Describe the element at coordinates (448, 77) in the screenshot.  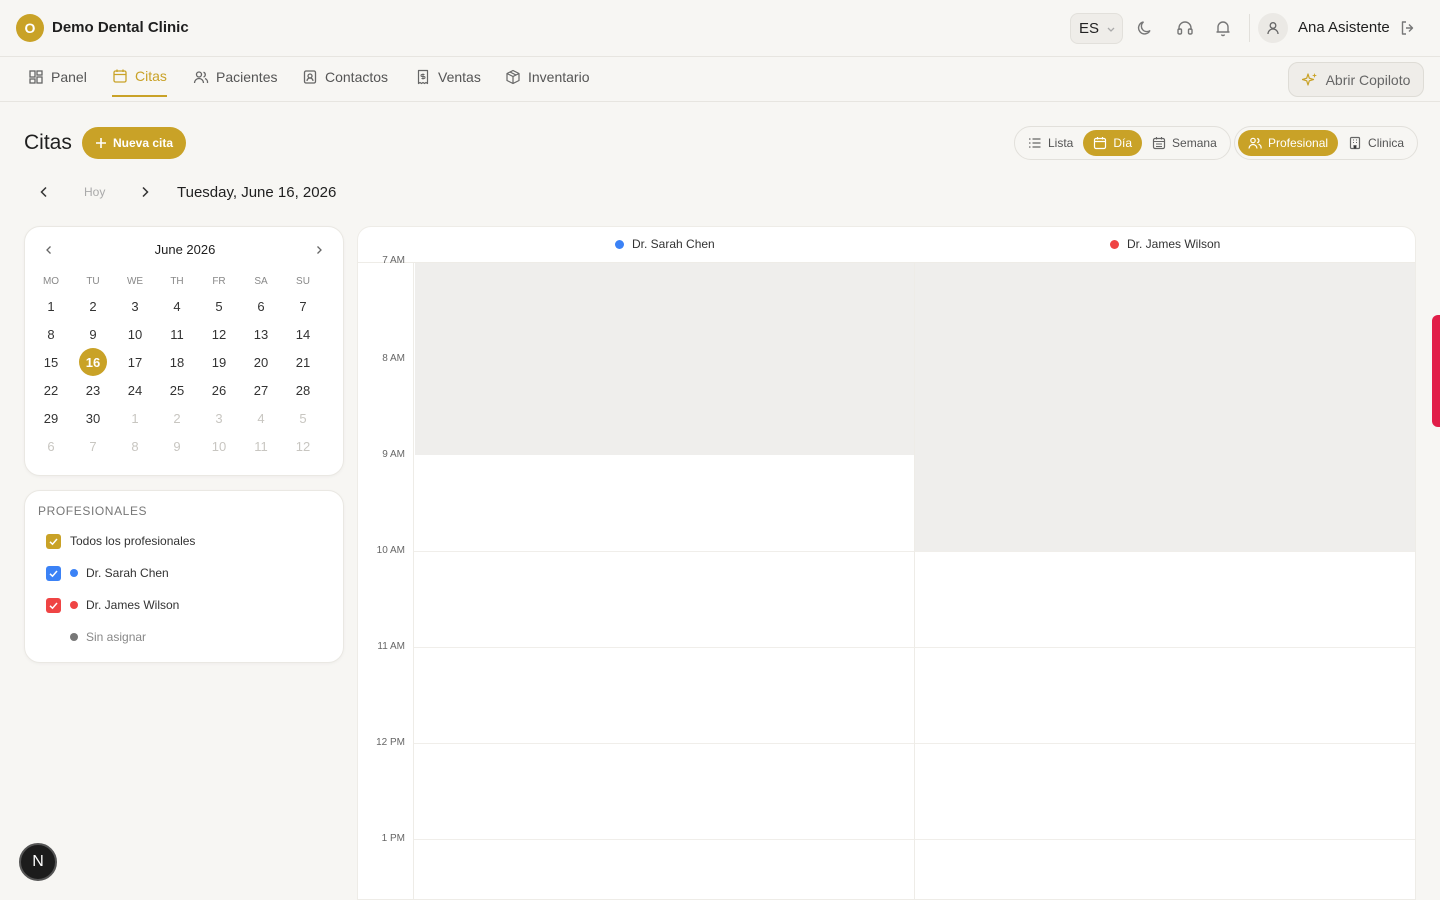
I see `nav-ventas: Ventas` at that location.